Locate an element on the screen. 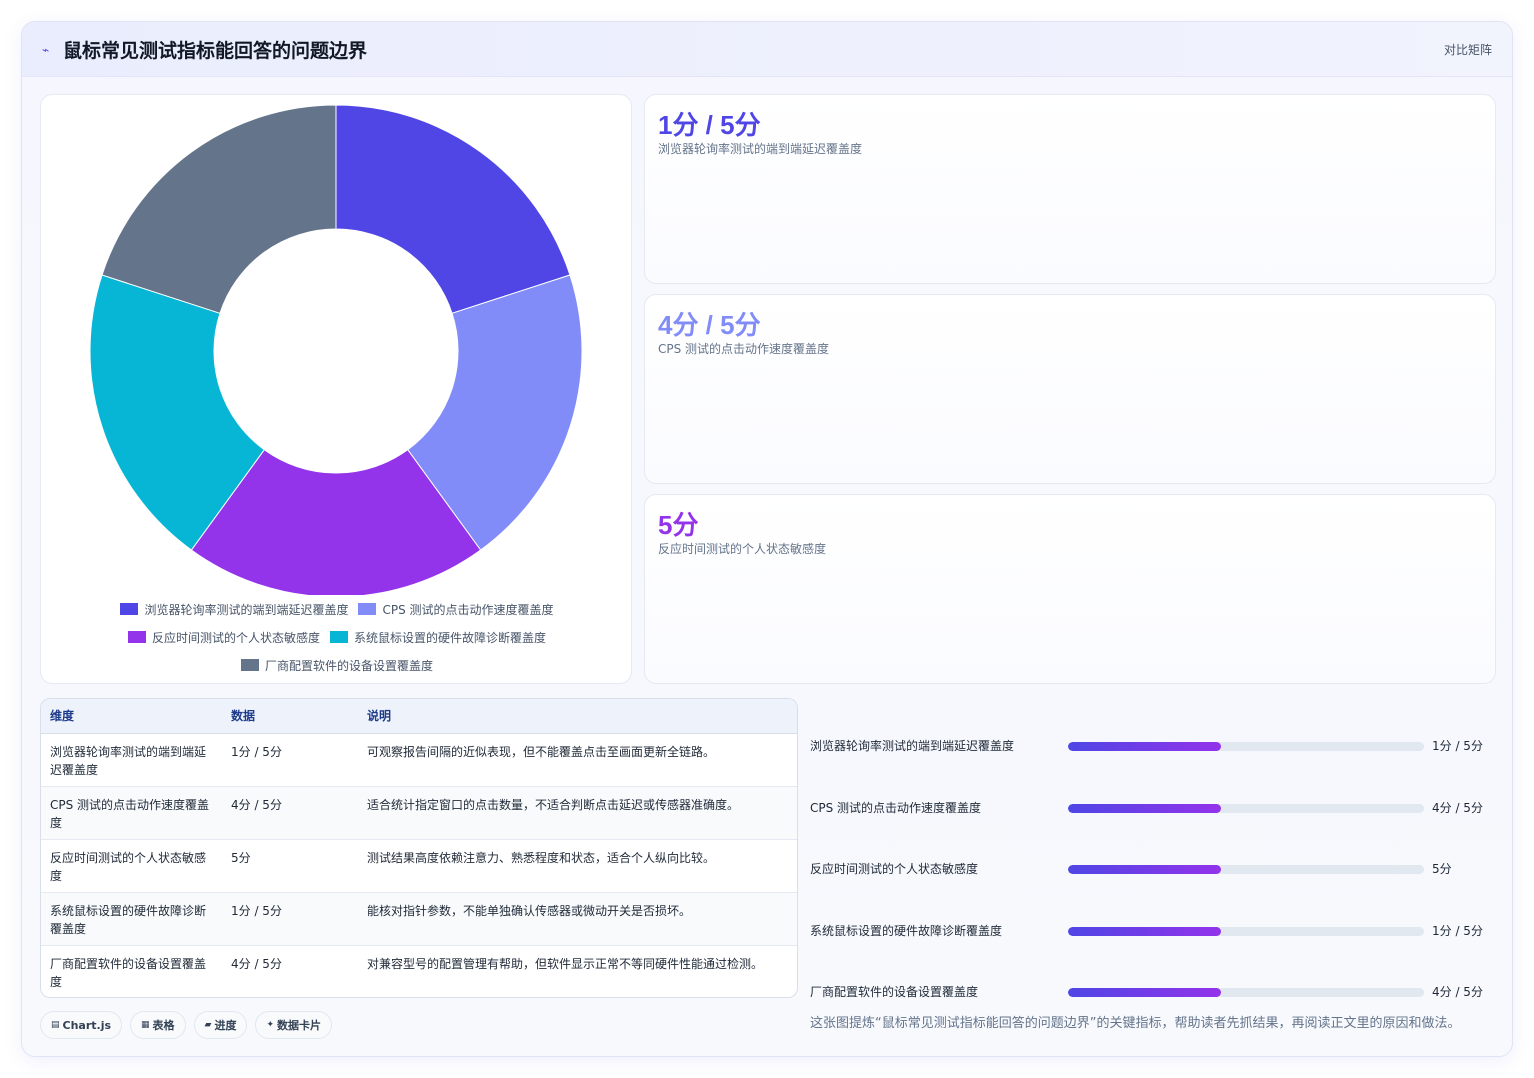  chart-line-icon: ⌁ is located at coordinates (46, 50).